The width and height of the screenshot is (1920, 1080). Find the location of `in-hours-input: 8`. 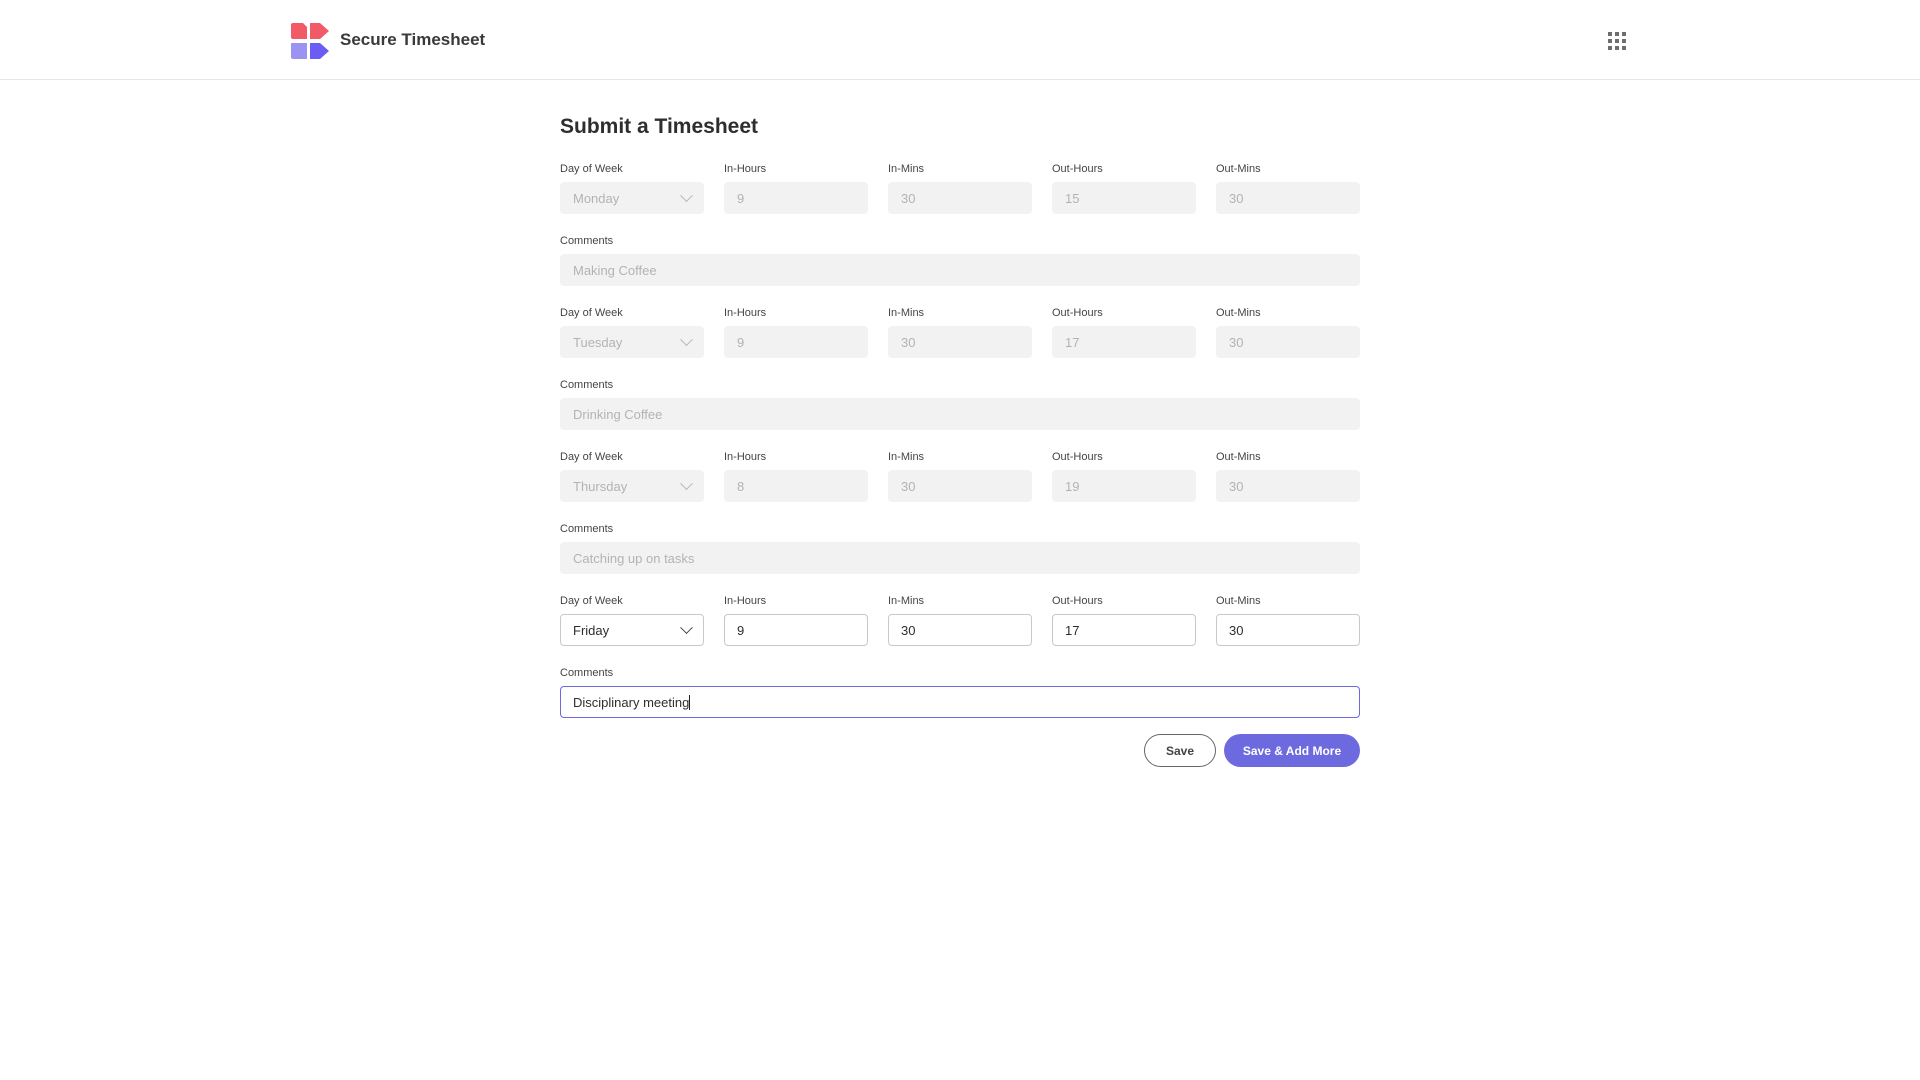

in-hours-input: 8 is located at coordinates (796, 486).